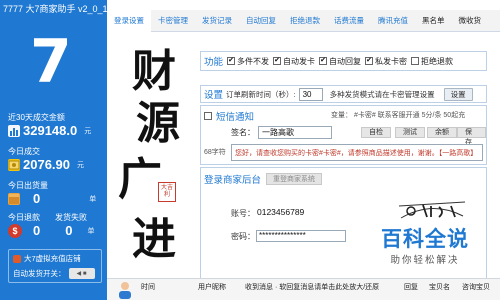 The width and height of the screenshot is (500, 300). Describe the element at coordinates (217, 21) in the screenshot. I see `tab-shipping-records: 发货记录` at that location.